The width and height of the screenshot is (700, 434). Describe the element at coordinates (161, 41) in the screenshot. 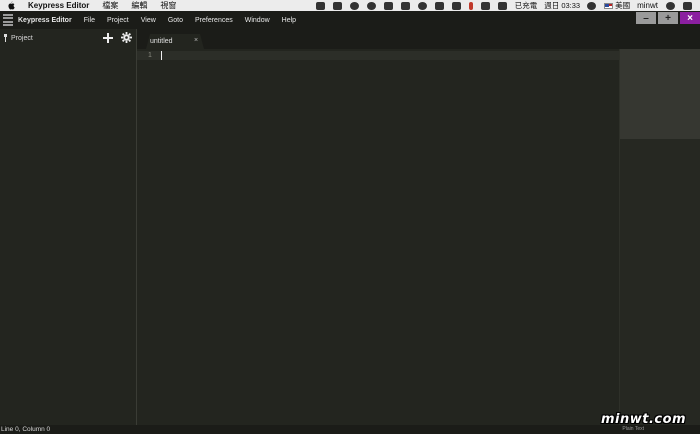

I see `tab-label: untitled` at that location.